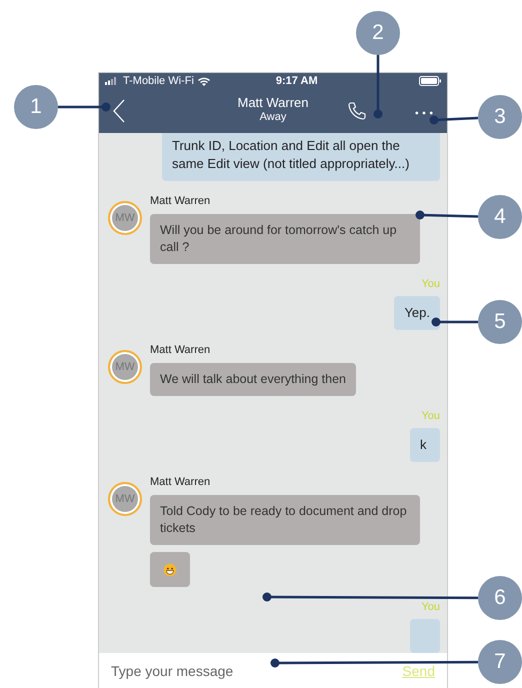  What do you see at coordinates (158, 81) in the screenshot?
I see `carrier-name: T-Mobile Wi-Fi` at bounding box center [158, 81].